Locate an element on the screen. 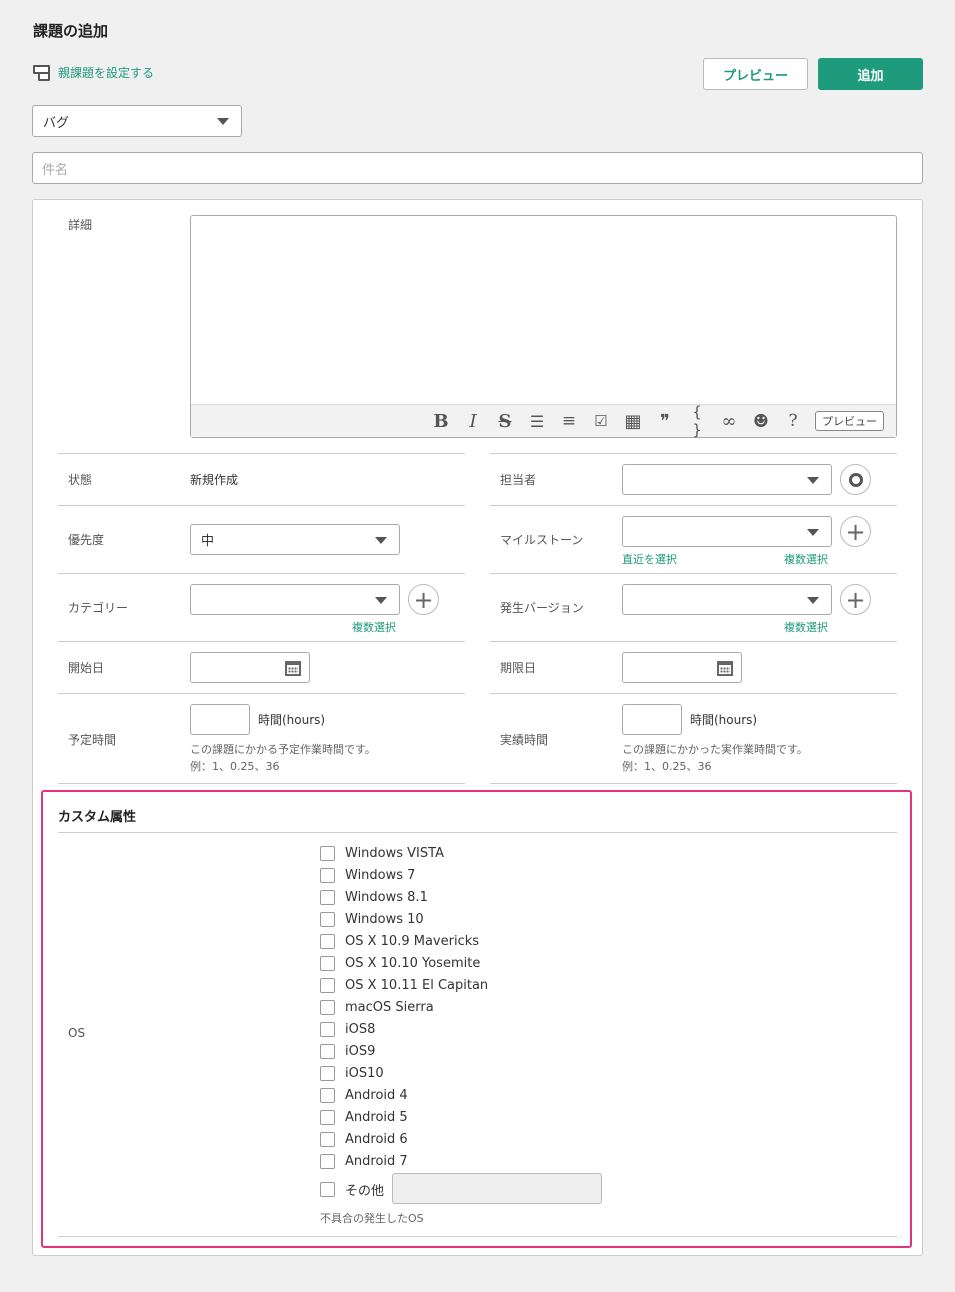  due-date-label: 期限日 is located at coordinates (518, 668).